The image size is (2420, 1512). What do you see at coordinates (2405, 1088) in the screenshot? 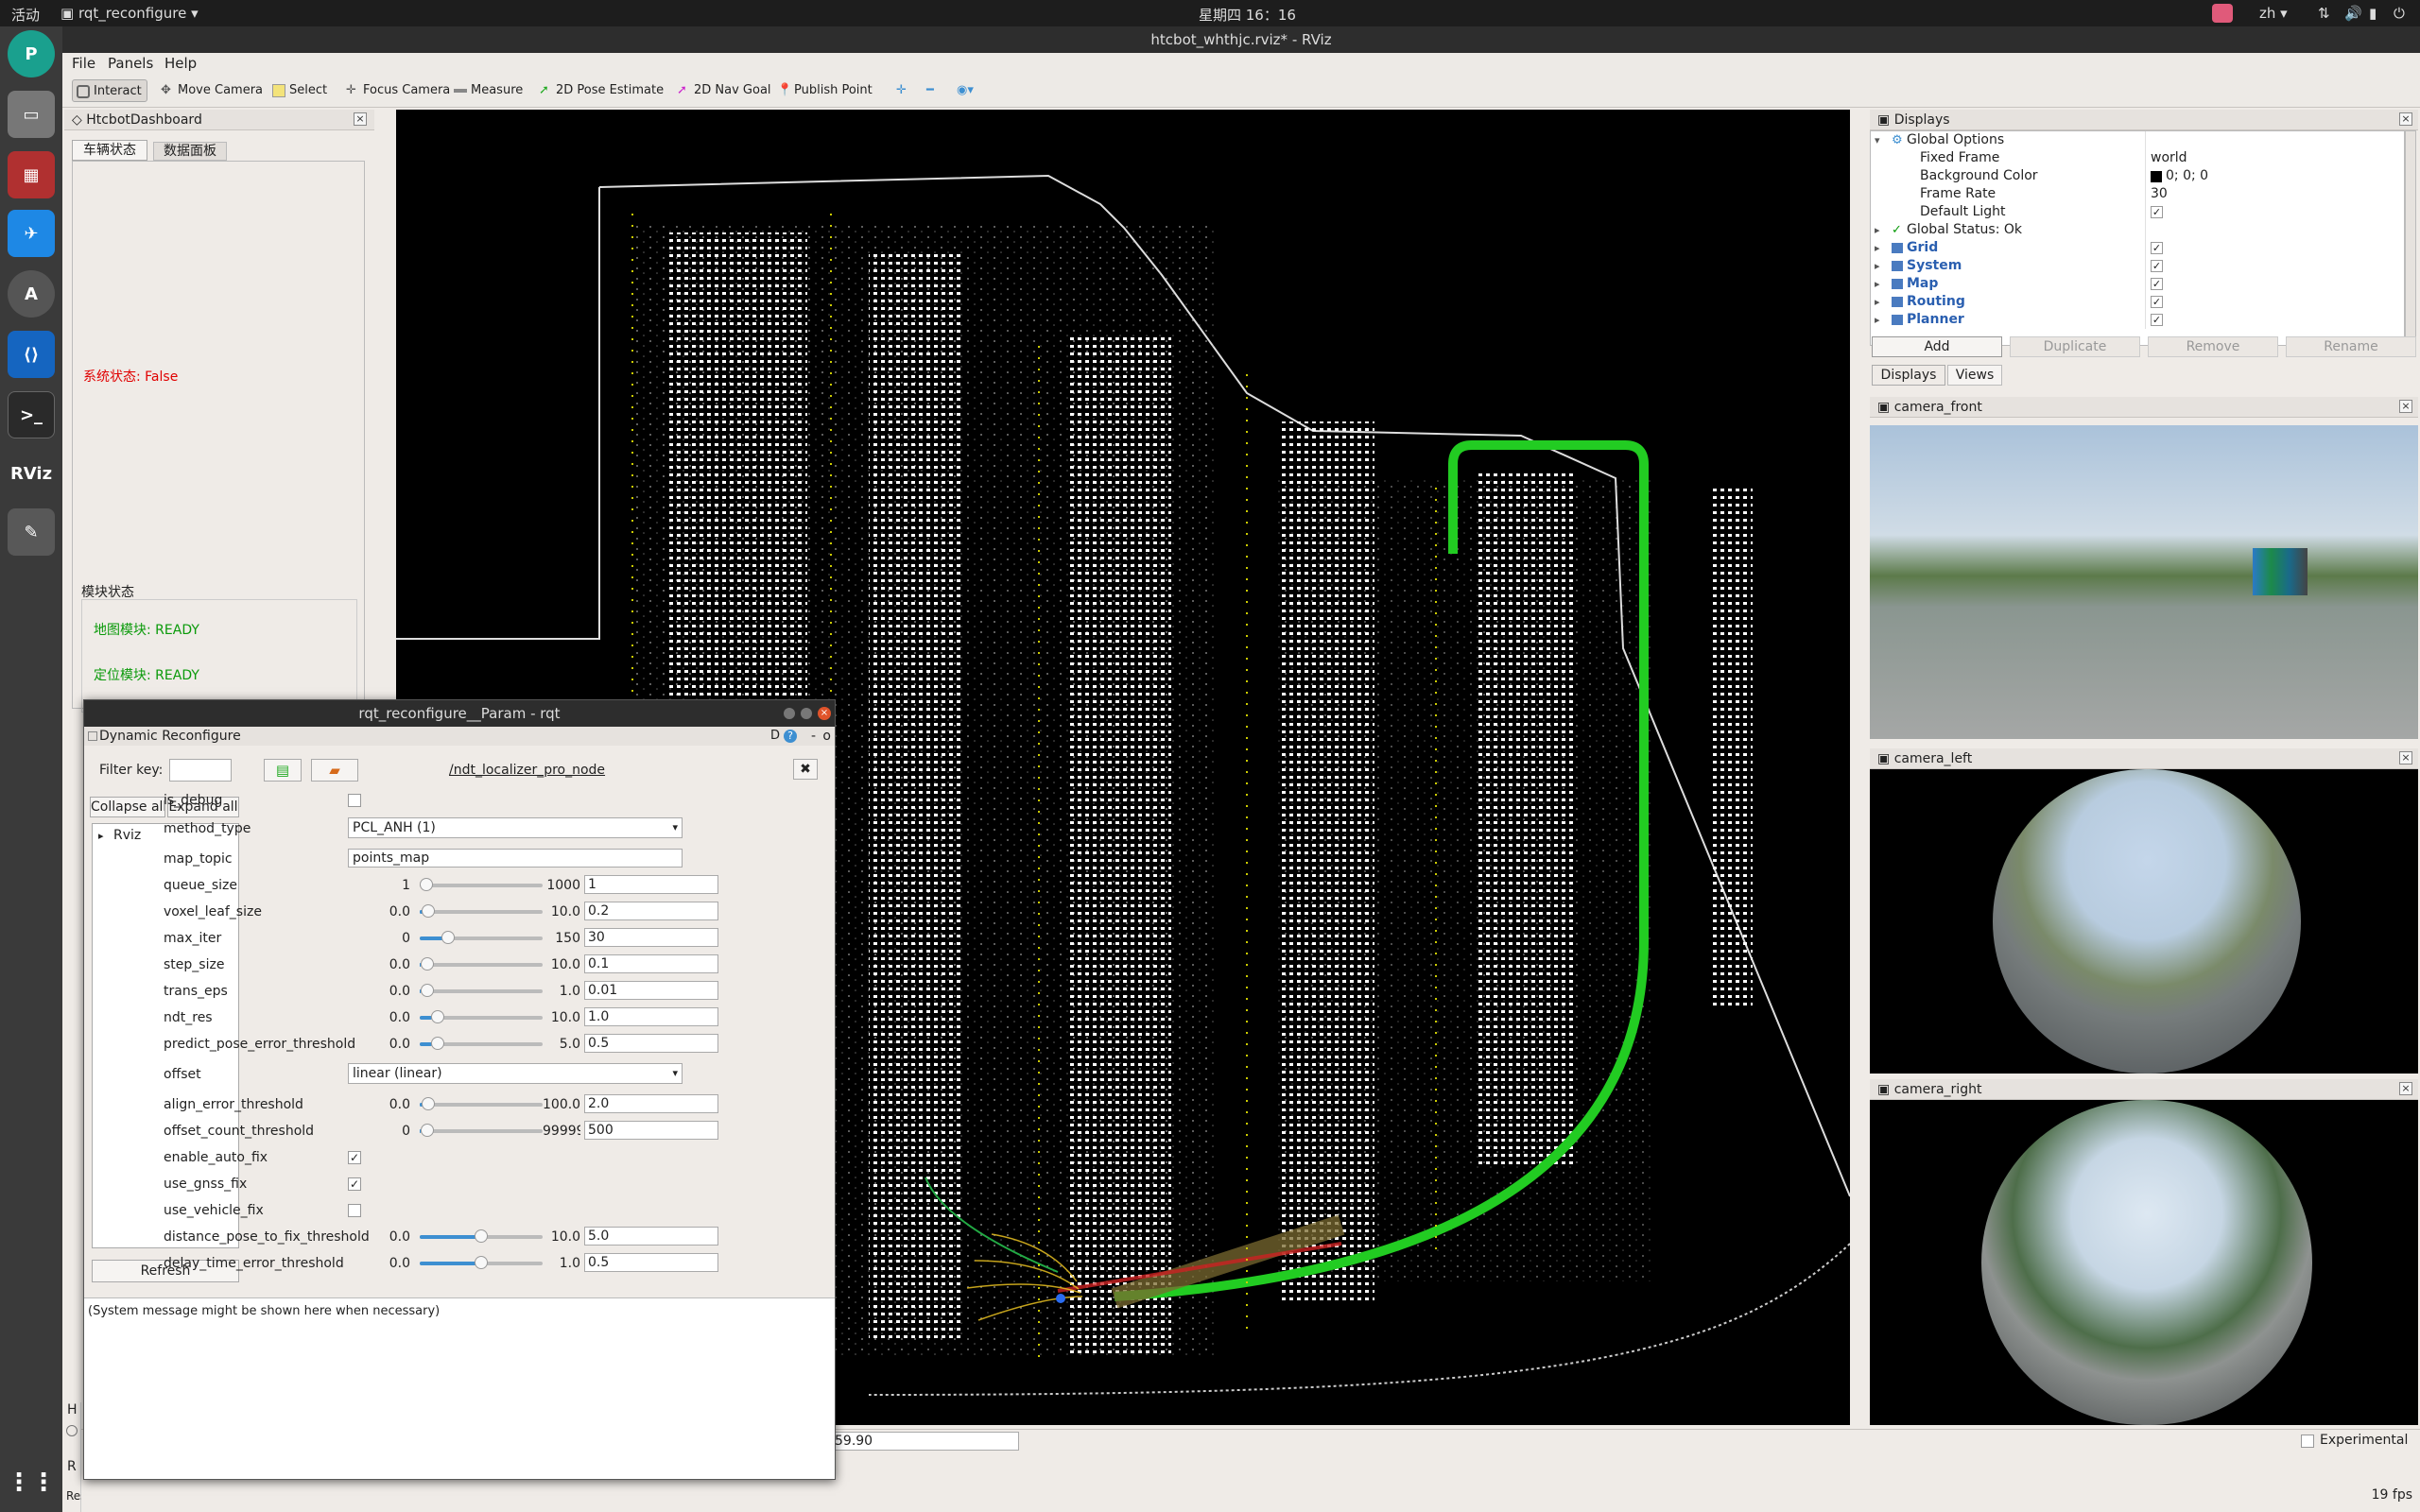
I see `camera-right-close-icon: ×` at bounding box center [2405, 1088].